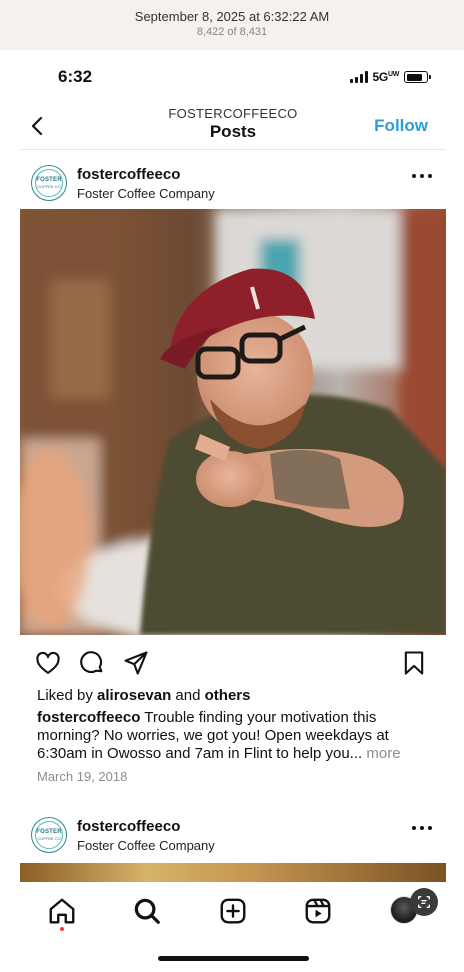 This screenshot has height=972, width=464. Describe the element at coordinates (233, 958) in the screenshot. I see `home-indicator` at that location.